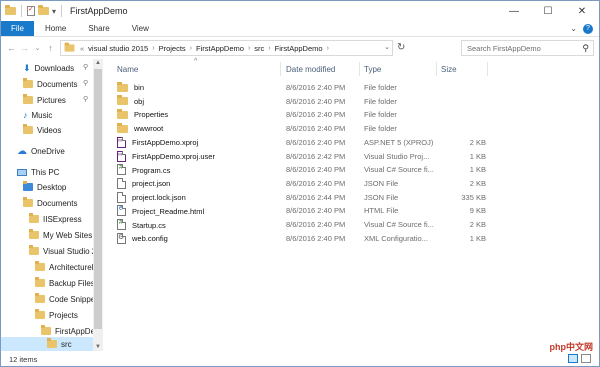 This screenshot has height=367, width=600. I want to click on nav-item-label: src, so click(66, 344).